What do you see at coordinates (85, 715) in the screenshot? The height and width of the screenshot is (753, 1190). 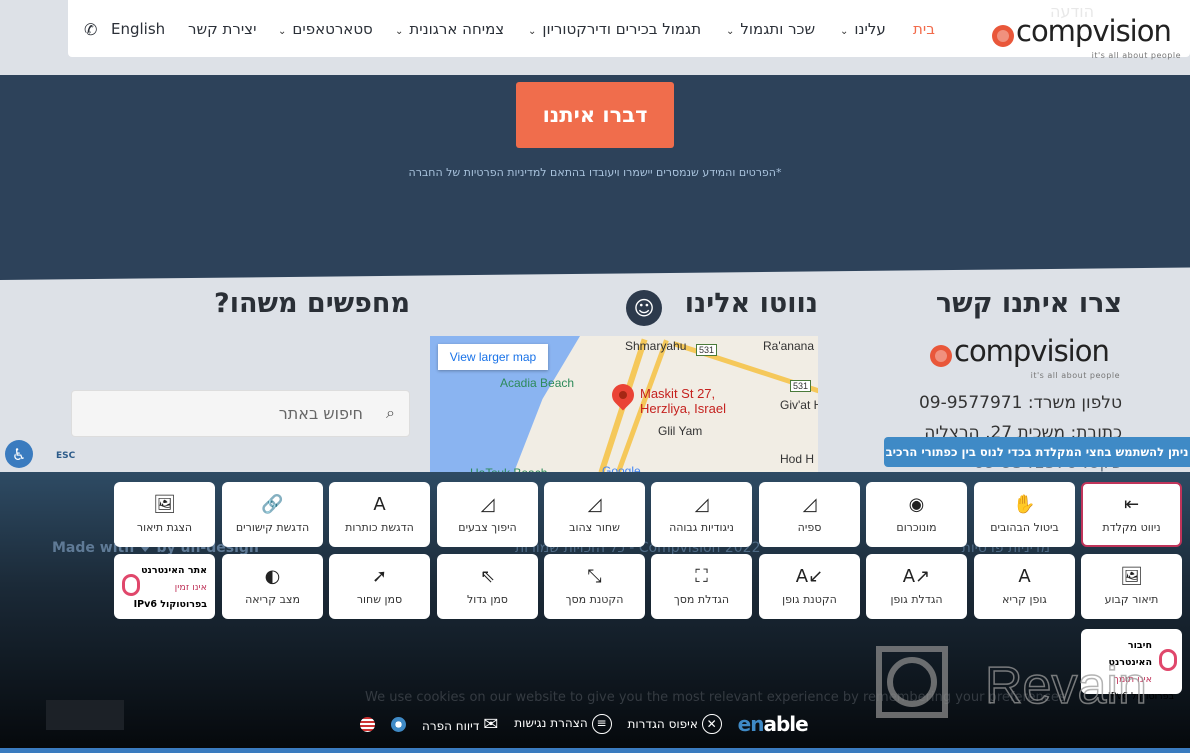 I see `cookie-accept-button` at bounding box center [85, 715].